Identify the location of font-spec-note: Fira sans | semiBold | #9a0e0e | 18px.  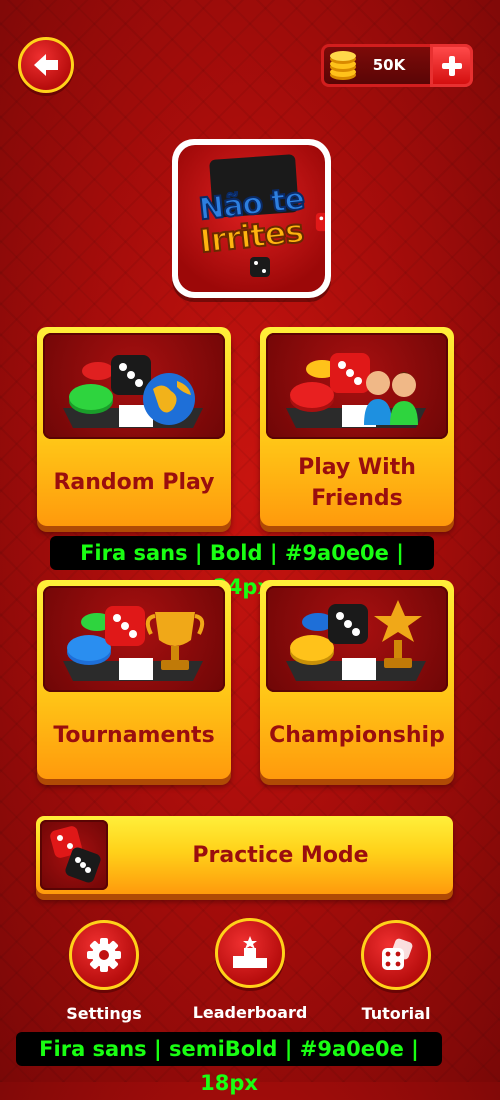
(229, 1063).